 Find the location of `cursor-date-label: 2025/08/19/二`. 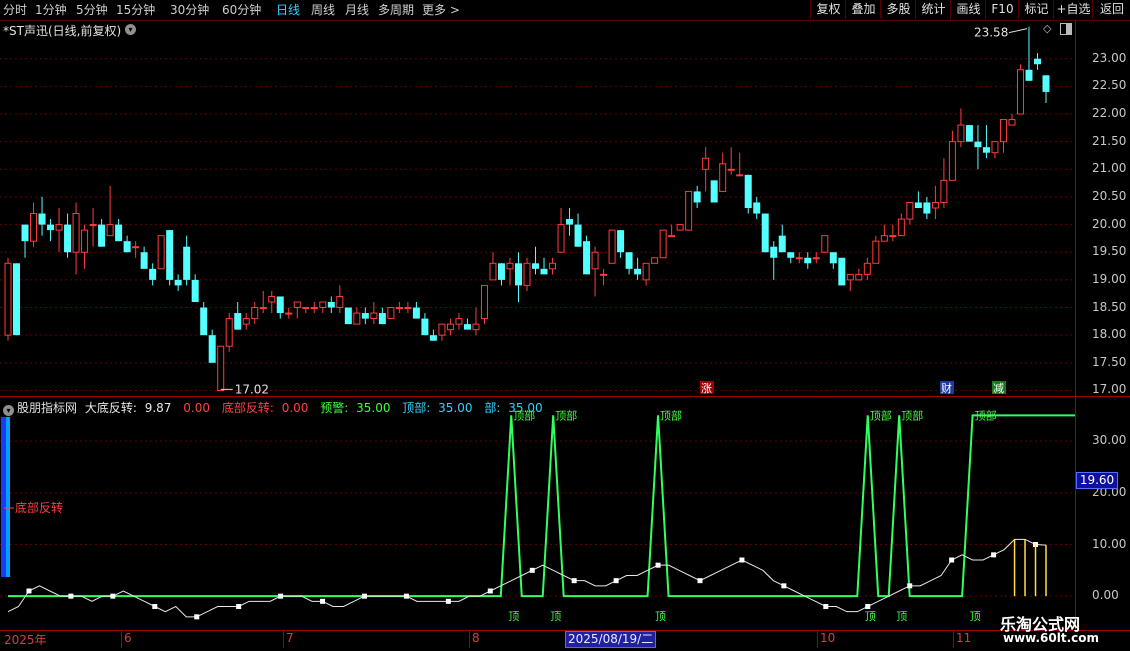

cursor-date-label: 2025/08/19/二 is located at coordinates (611, 639).